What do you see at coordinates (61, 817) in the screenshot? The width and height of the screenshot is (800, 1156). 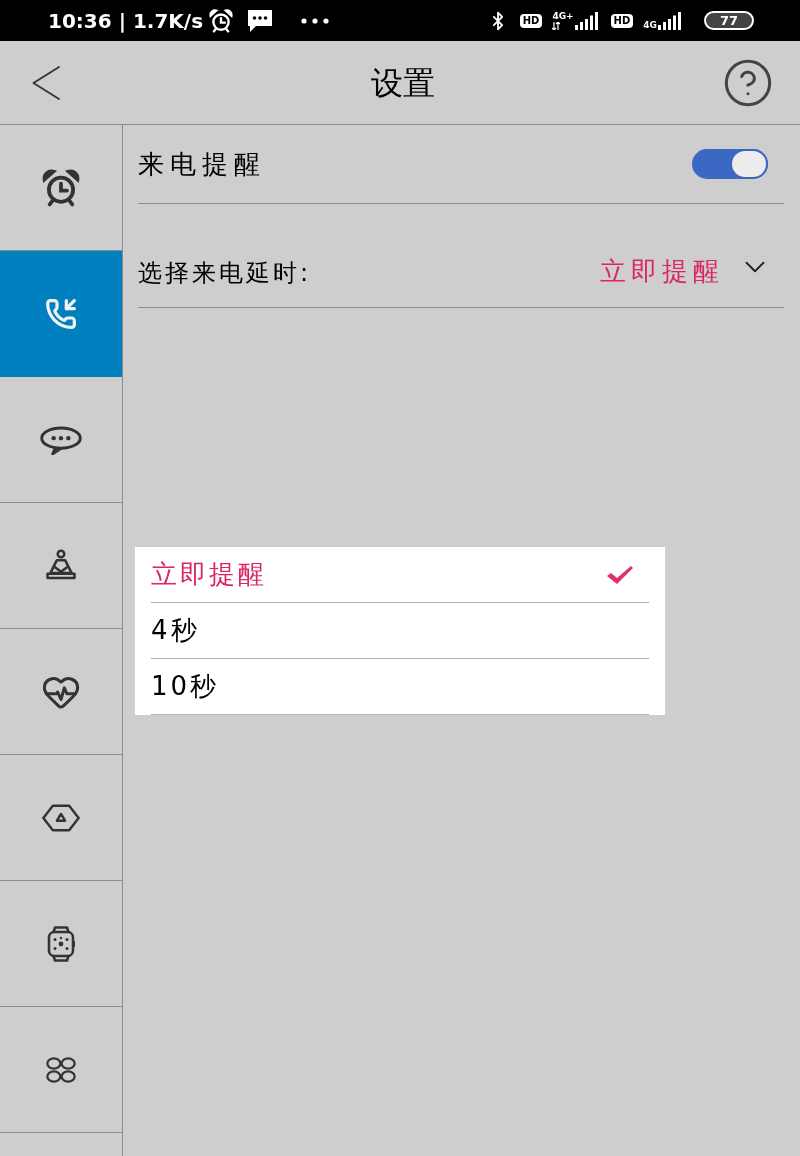 I see `hexagon-triangle-icon` at bounding box center [61, 817].